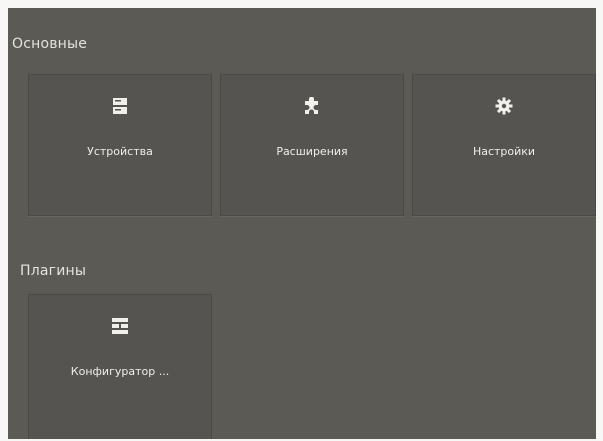  What do you see at coordinates (504, 151) in the screenshot?
I see `card-label-settings: Настройки` at bounding box center [504, 151].